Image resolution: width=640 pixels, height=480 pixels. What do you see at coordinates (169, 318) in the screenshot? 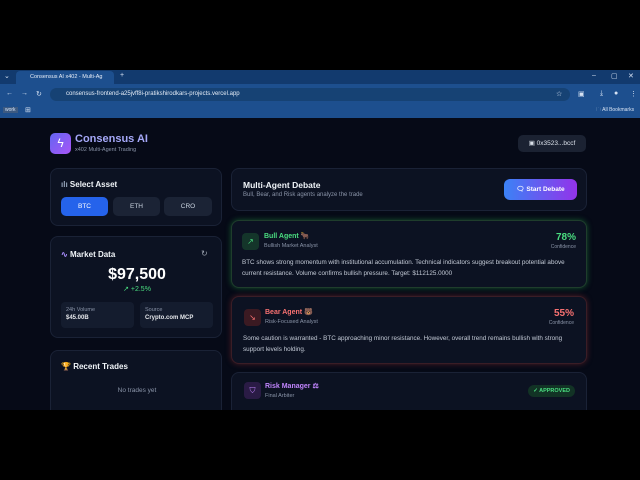
I see `source-value: Crypto.com MCP` at bounding box center [169, 318].